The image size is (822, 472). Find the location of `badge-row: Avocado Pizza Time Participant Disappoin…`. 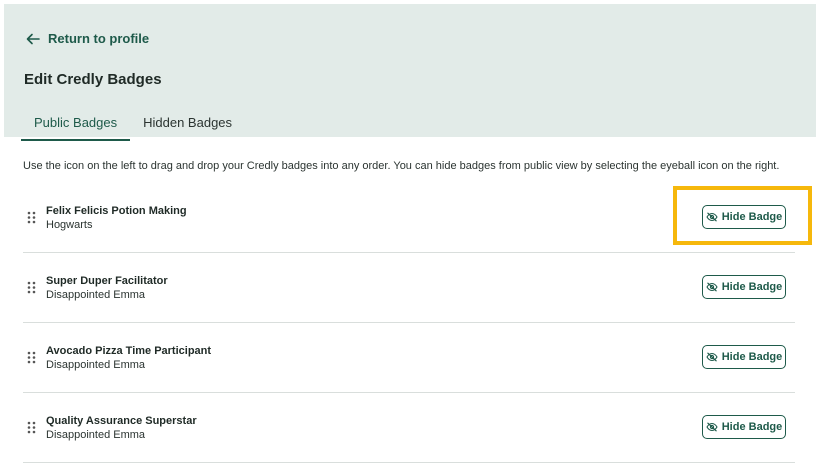

badge-row: Avocado Pizza Time Participant Disappoin… is located at coordinates (409, 358).